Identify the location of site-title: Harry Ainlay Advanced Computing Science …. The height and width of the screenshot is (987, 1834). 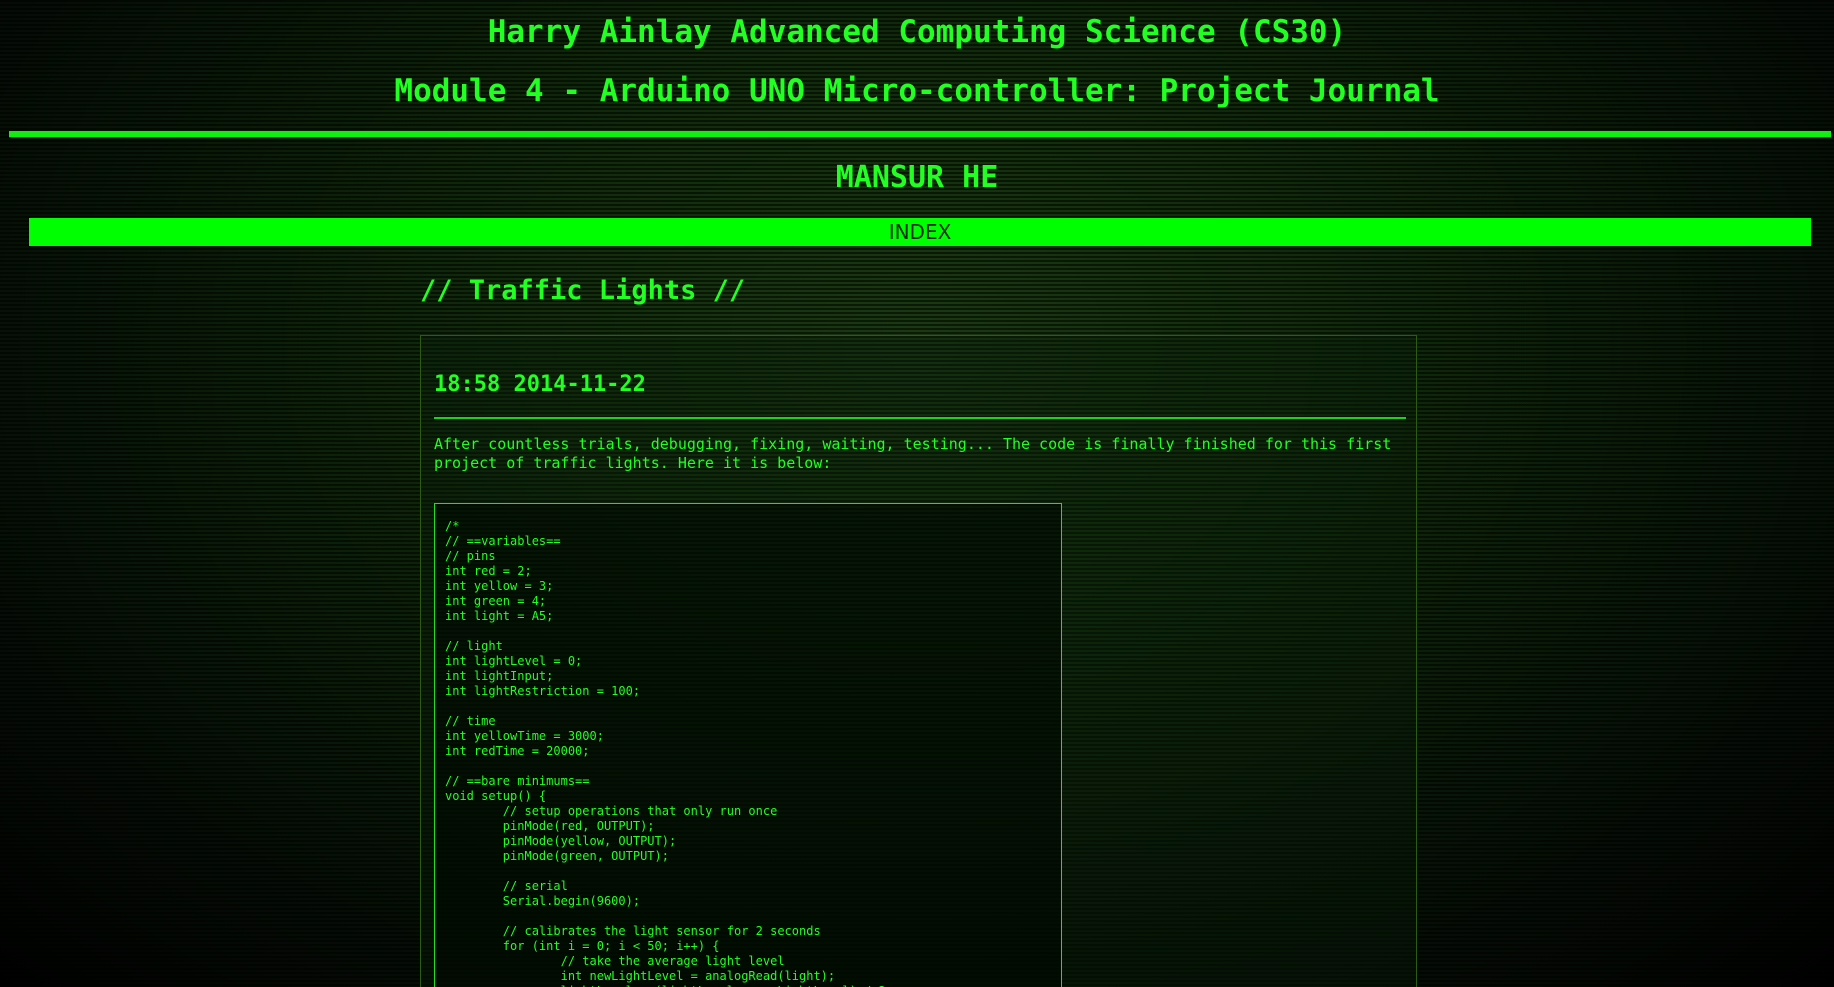
(917, 32).